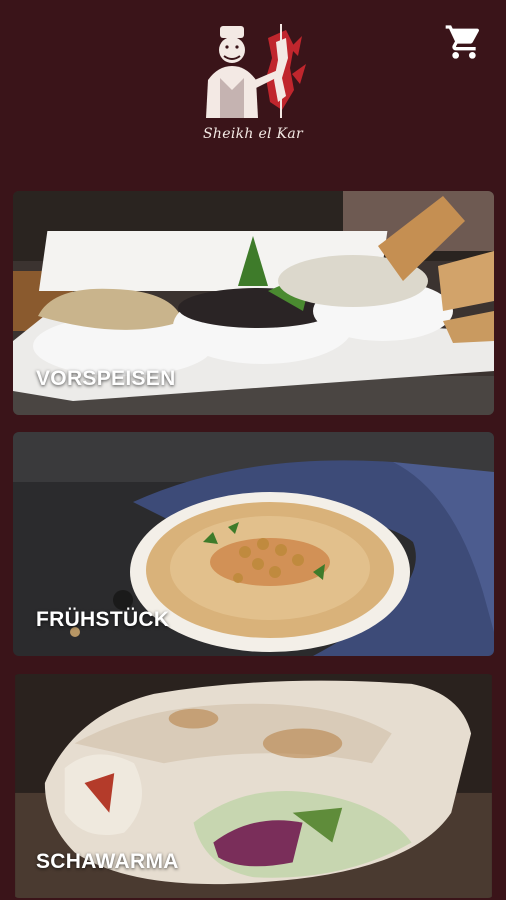  I want to click on restaurant-logo: Sheikh el Kar, so click(253, 88).